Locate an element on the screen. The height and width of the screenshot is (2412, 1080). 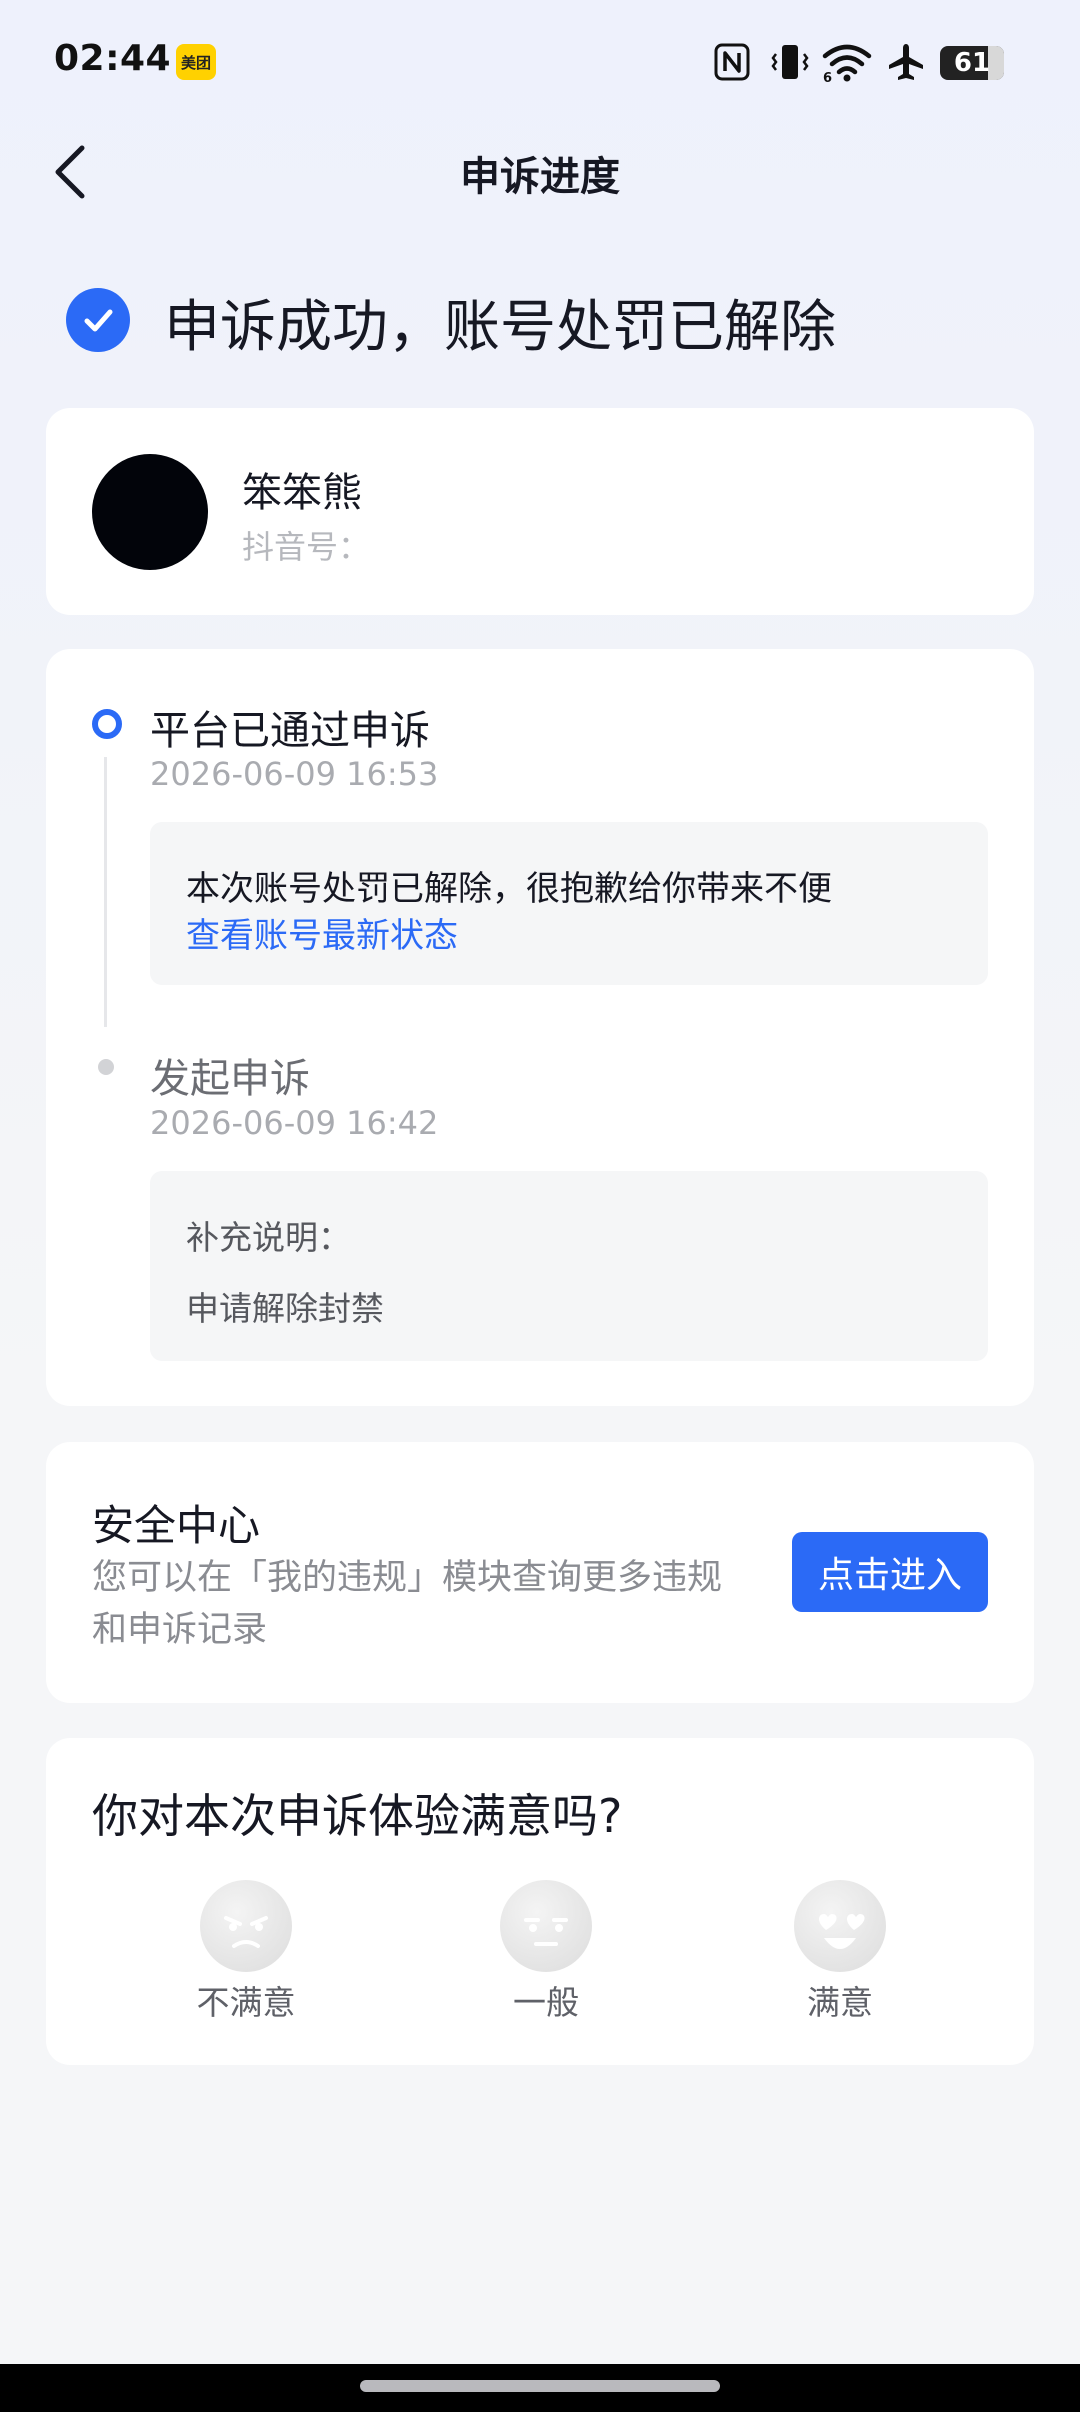
avatar is located at coordinates (150, 512).